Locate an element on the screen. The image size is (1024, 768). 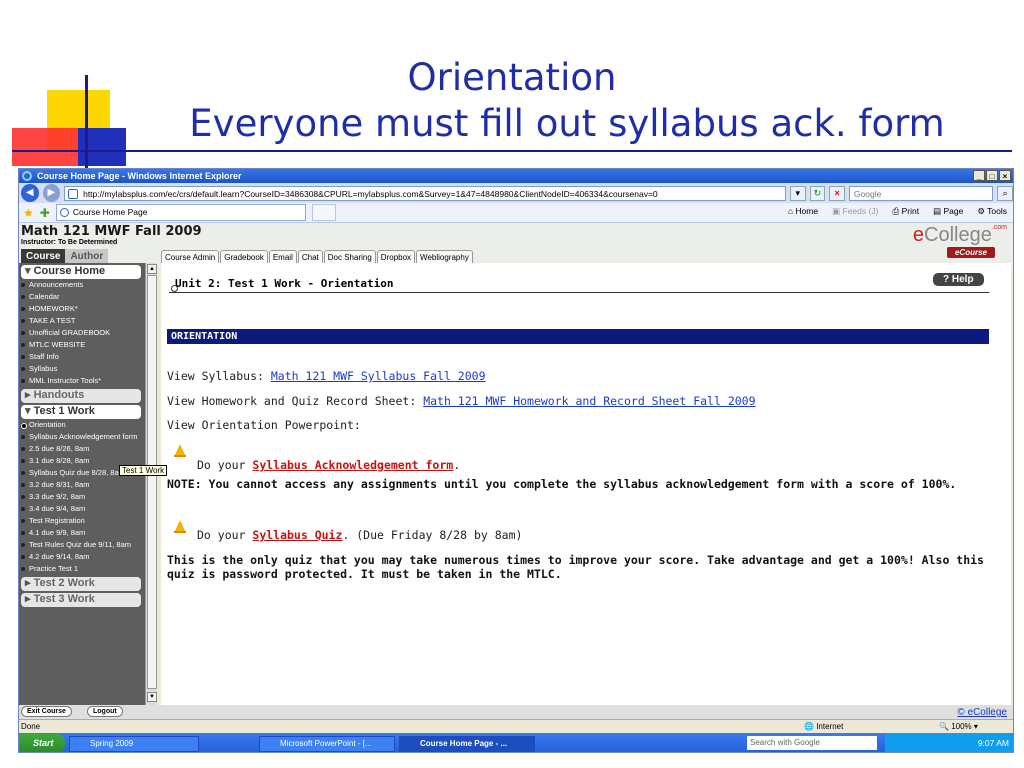
tools-menu-button: ⚙ Tools is located at coordinates (992, 211).